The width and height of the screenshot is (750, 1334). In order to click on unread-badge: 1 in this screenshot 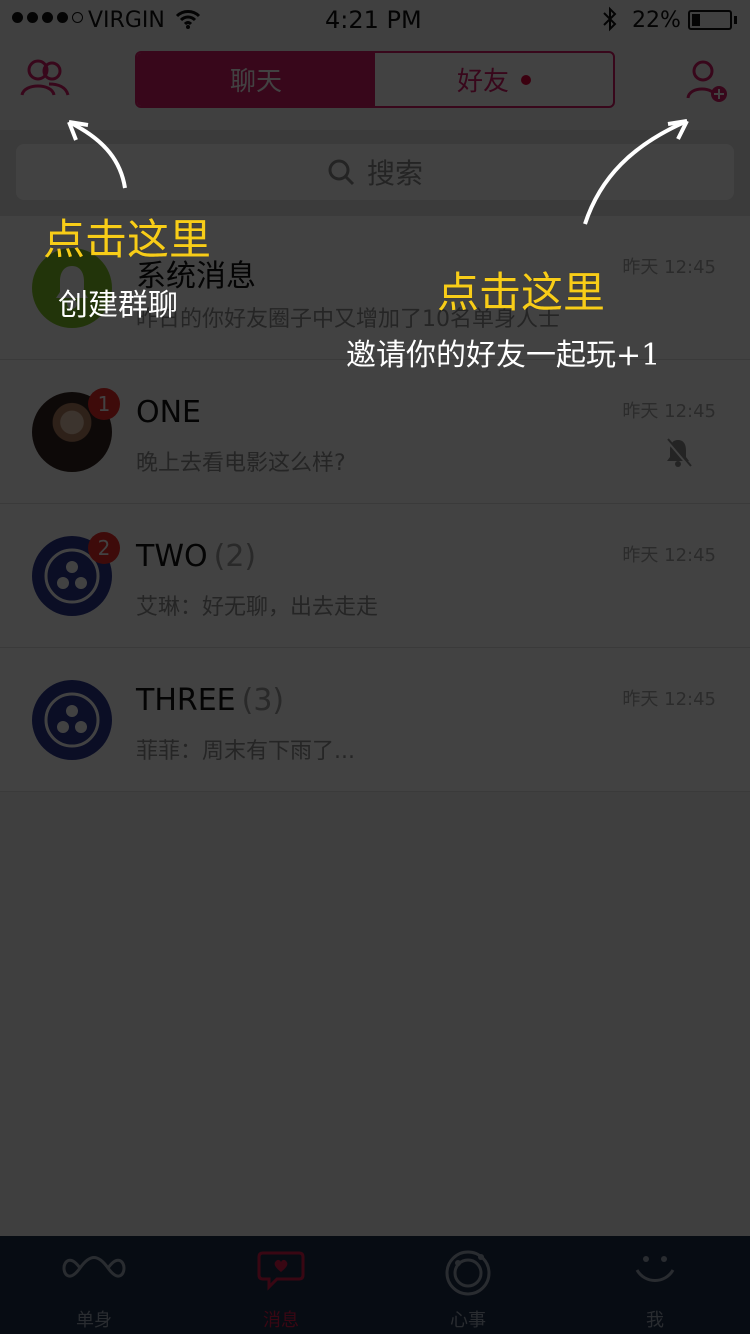, I will do `click(104, 404)`.